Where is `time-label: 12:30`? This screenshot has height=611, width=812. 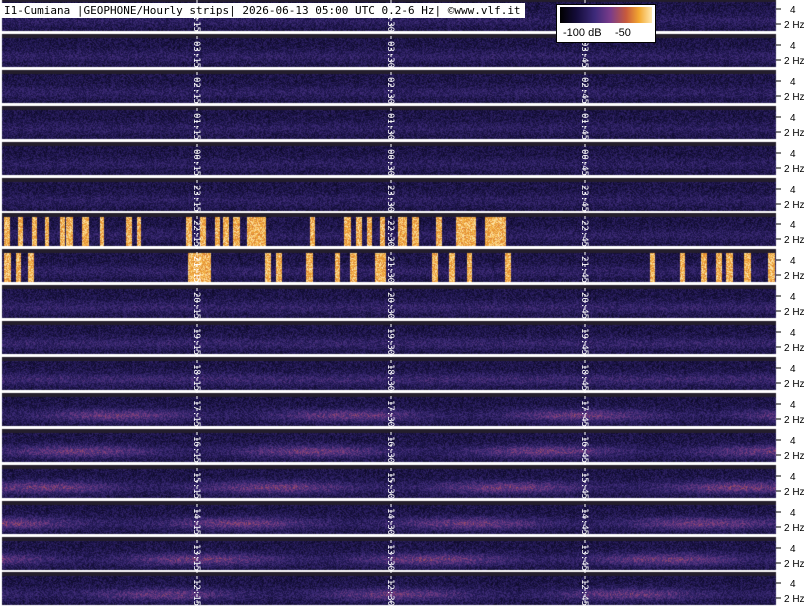 time-label: 12:30 is located at coordinates (390, 592).